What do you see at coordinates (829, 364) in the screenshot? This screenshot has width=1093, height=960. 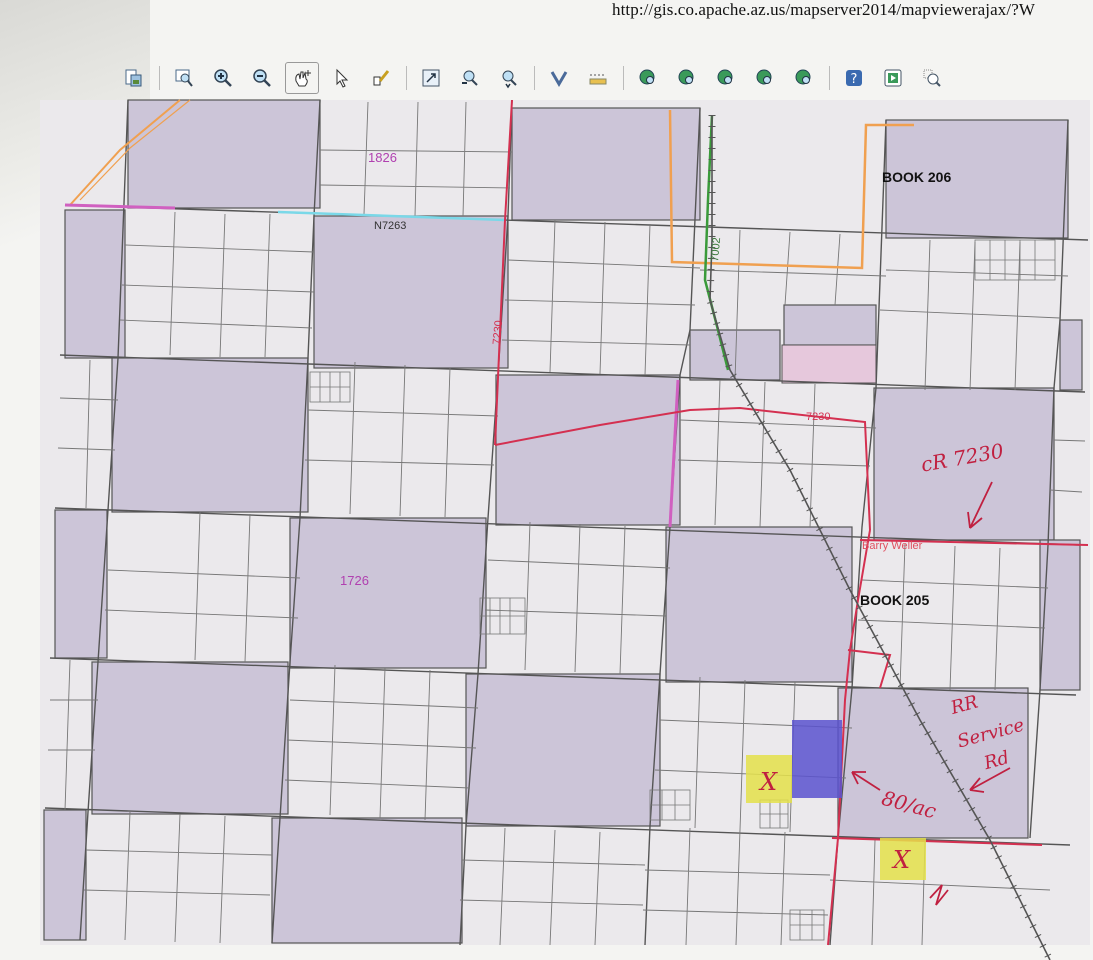 I see `pink-parcel` at bounding box center [829, 364].